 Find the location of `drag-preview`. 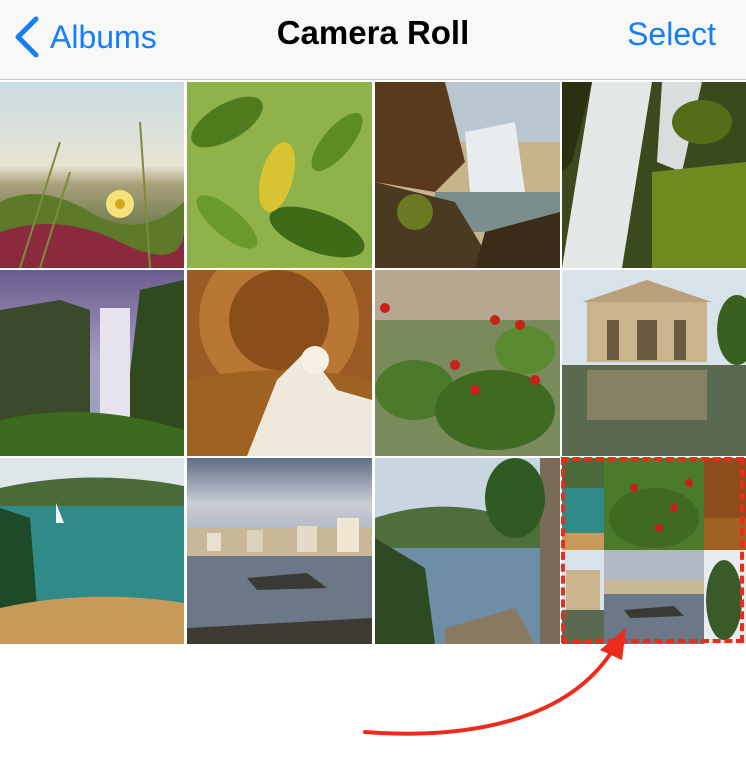

drag-preview is located at coordinates (654, 551).